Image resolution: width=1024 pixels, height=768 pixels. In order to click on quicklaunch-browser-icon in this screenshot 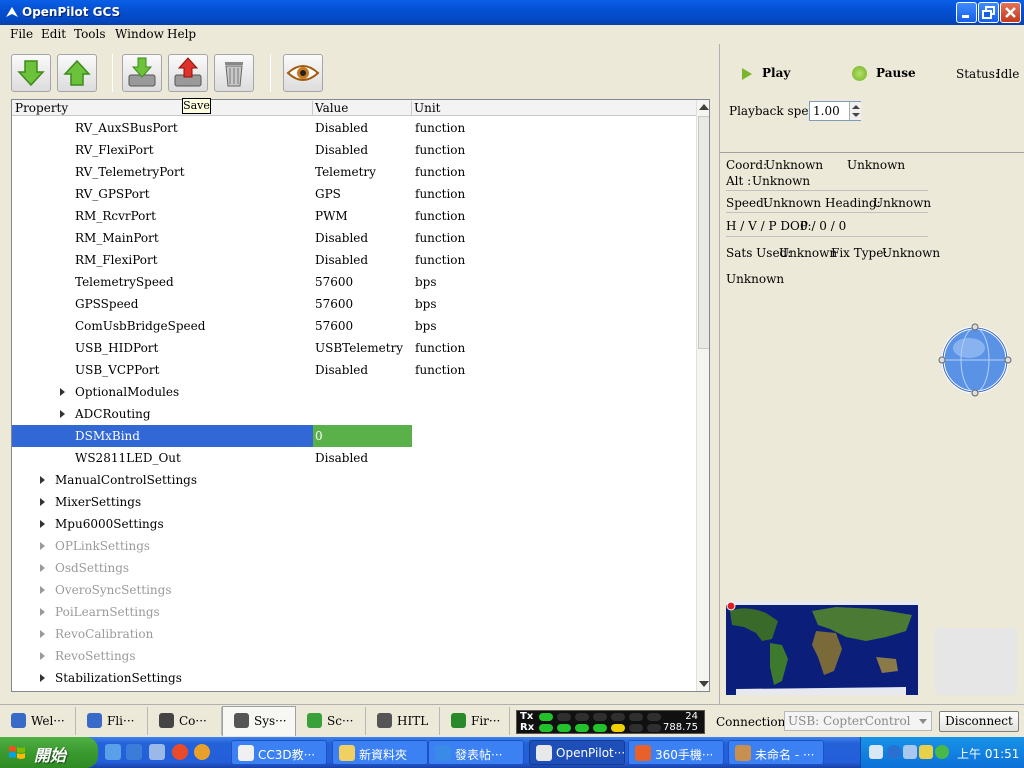, I will do `click(202, 752)`.